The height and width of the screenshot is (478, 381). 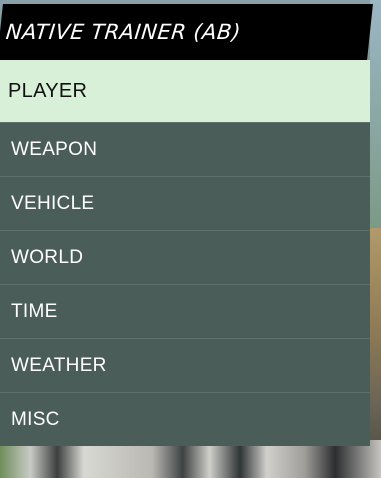 I want to click on menu-item-player: PLAYER, so click(x=185, y=91).